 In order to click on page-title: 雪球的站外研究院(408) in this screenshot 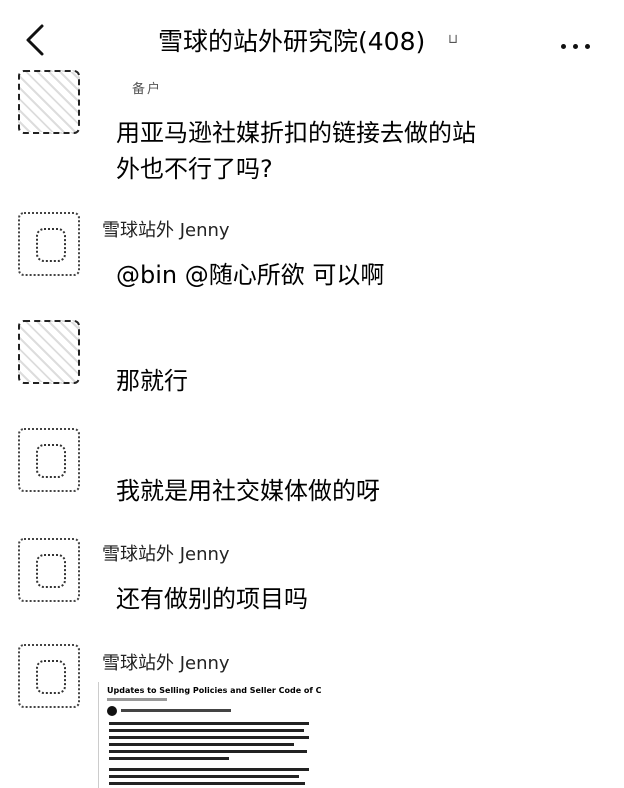, I will do `click(292, 41)`.